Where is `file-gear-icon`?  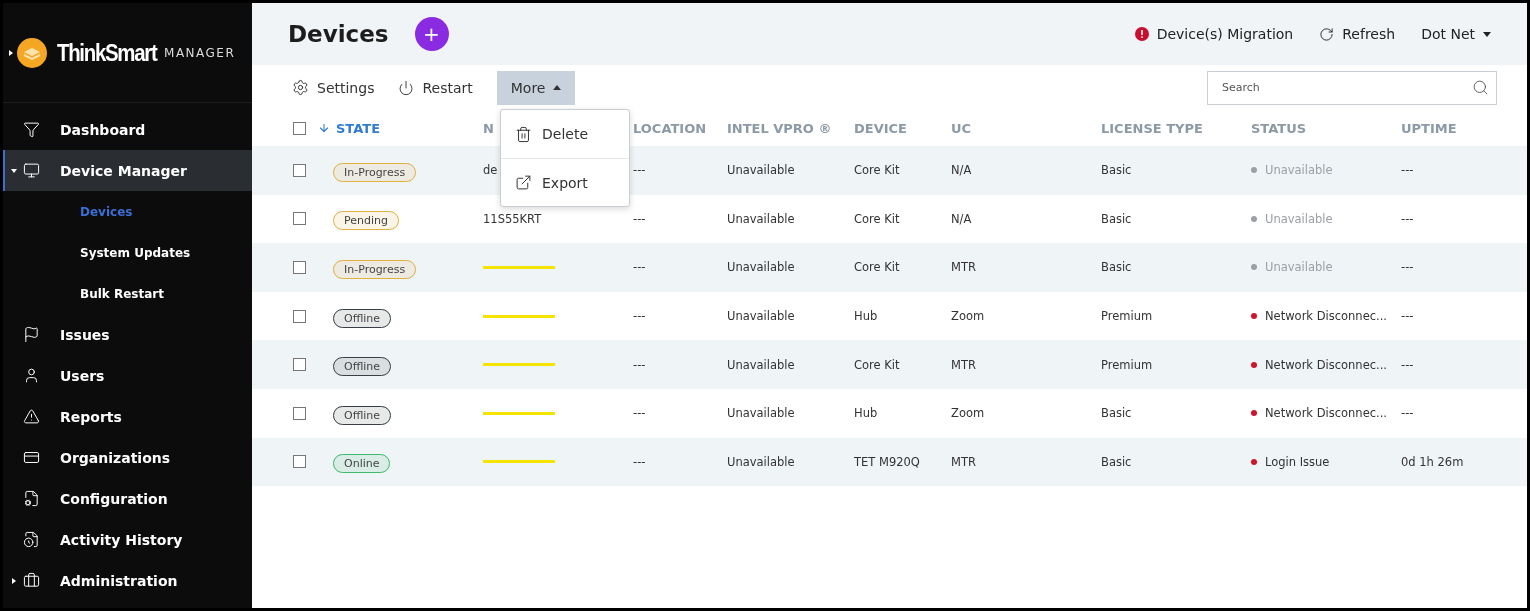 file-gear-icon is located at coordinates (31, 498).